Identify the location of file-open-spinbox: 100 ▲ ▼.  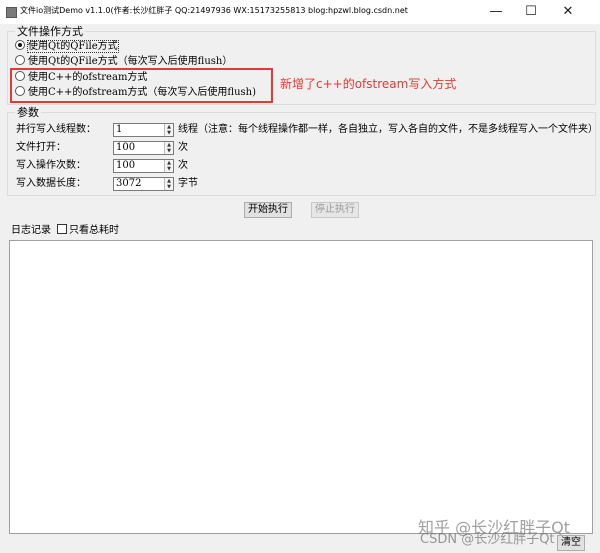
(143, 148).